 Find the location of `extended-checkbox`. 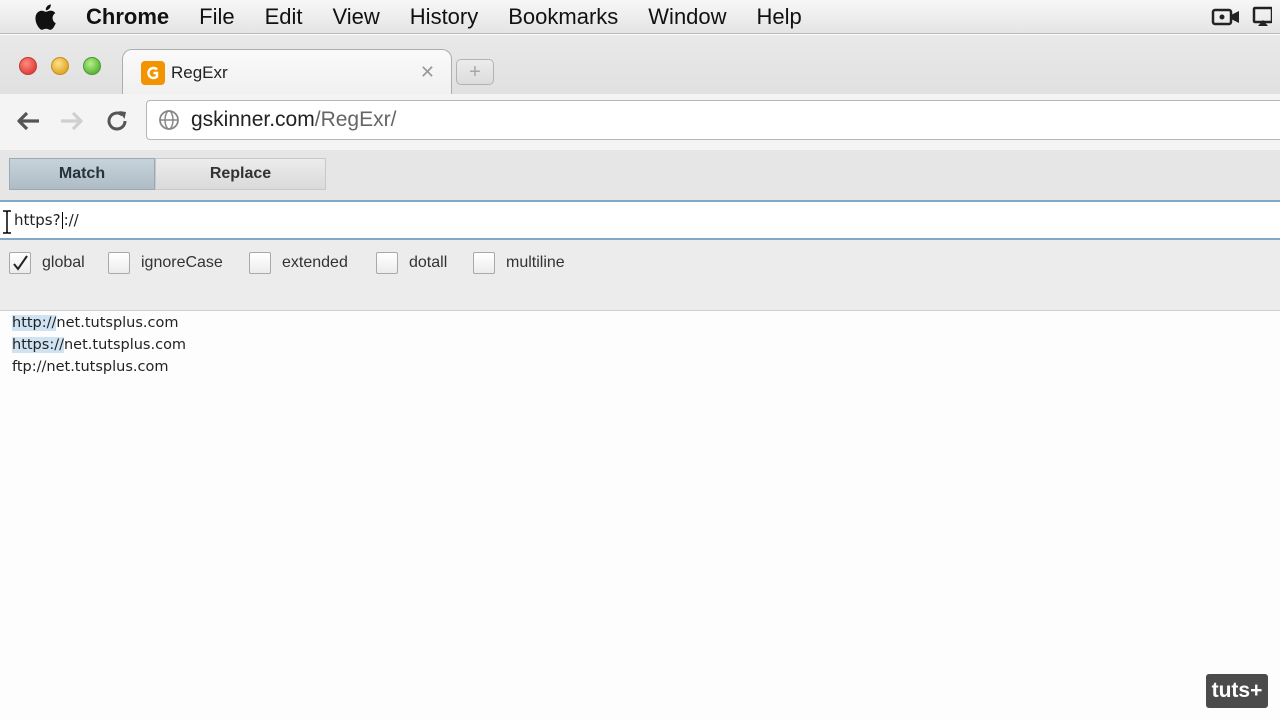

extended-checkbox is located at coordinates (260, 263).